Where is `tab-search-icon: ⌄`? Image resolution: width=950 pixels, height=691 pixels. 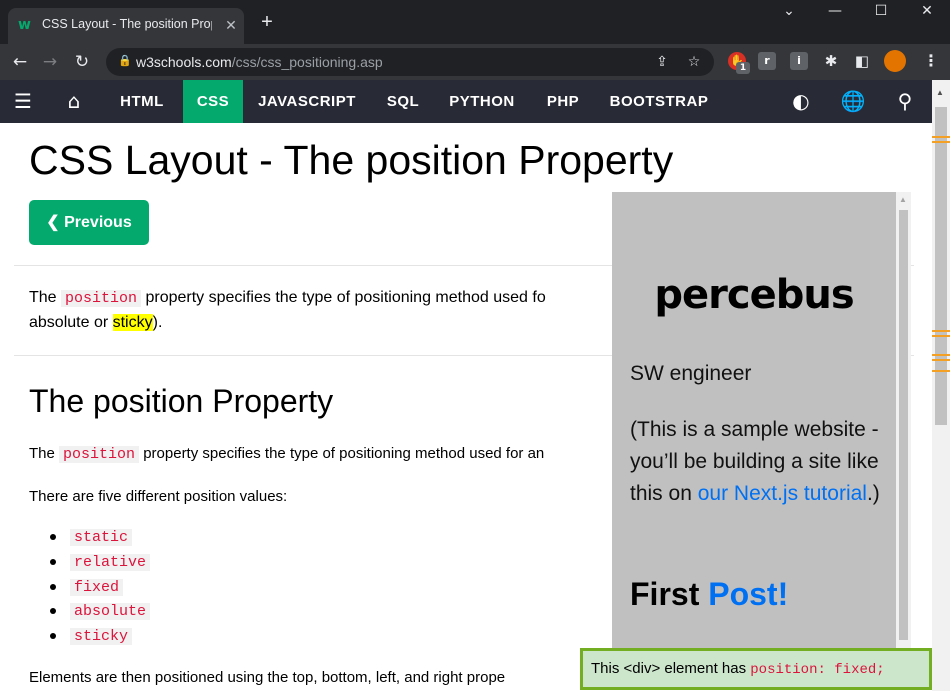
tab-search-icon: ⌄ is located at coordinates (789, 12).